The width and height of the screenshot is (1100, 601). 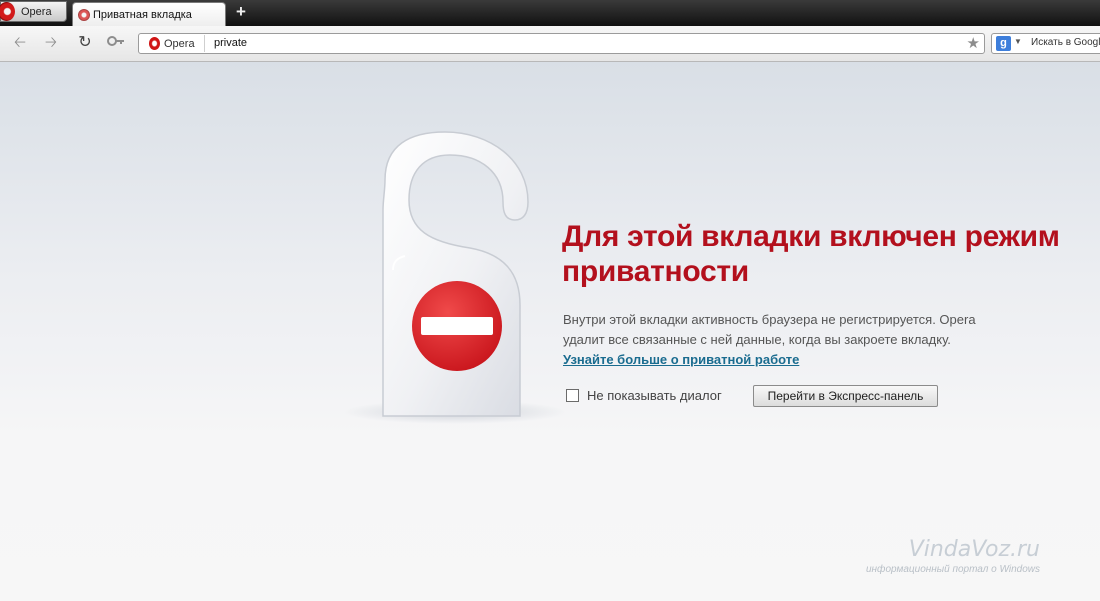 What do you see at coordinates (681, 359) in the screenshot?
I see `learn-more-link: Узнайте больше о приватной работе` at bounding box center [681, 359].